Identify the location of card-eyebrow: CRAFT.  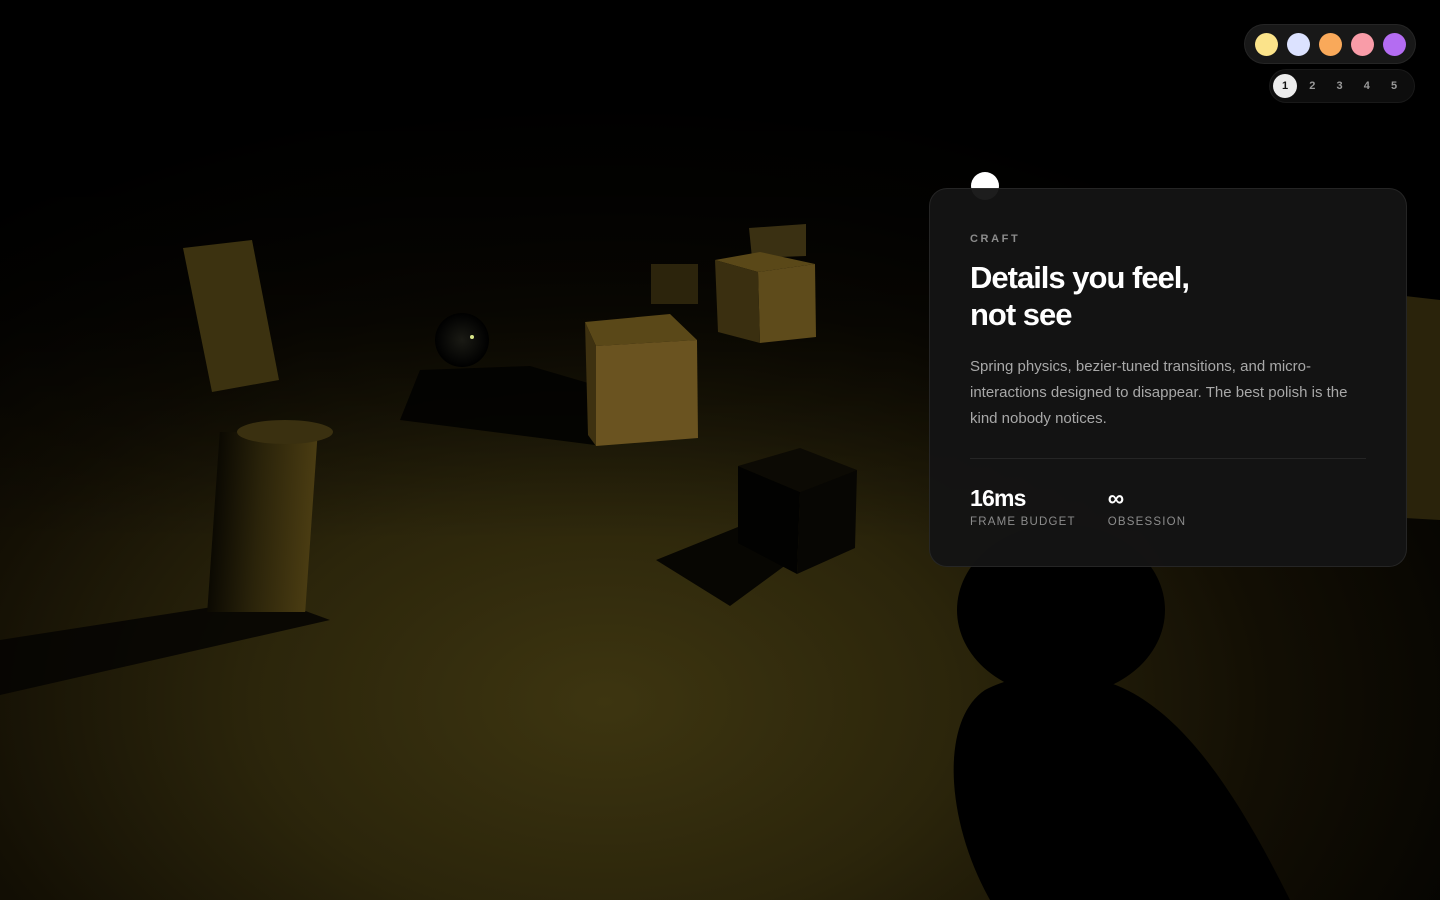
(995, 239).